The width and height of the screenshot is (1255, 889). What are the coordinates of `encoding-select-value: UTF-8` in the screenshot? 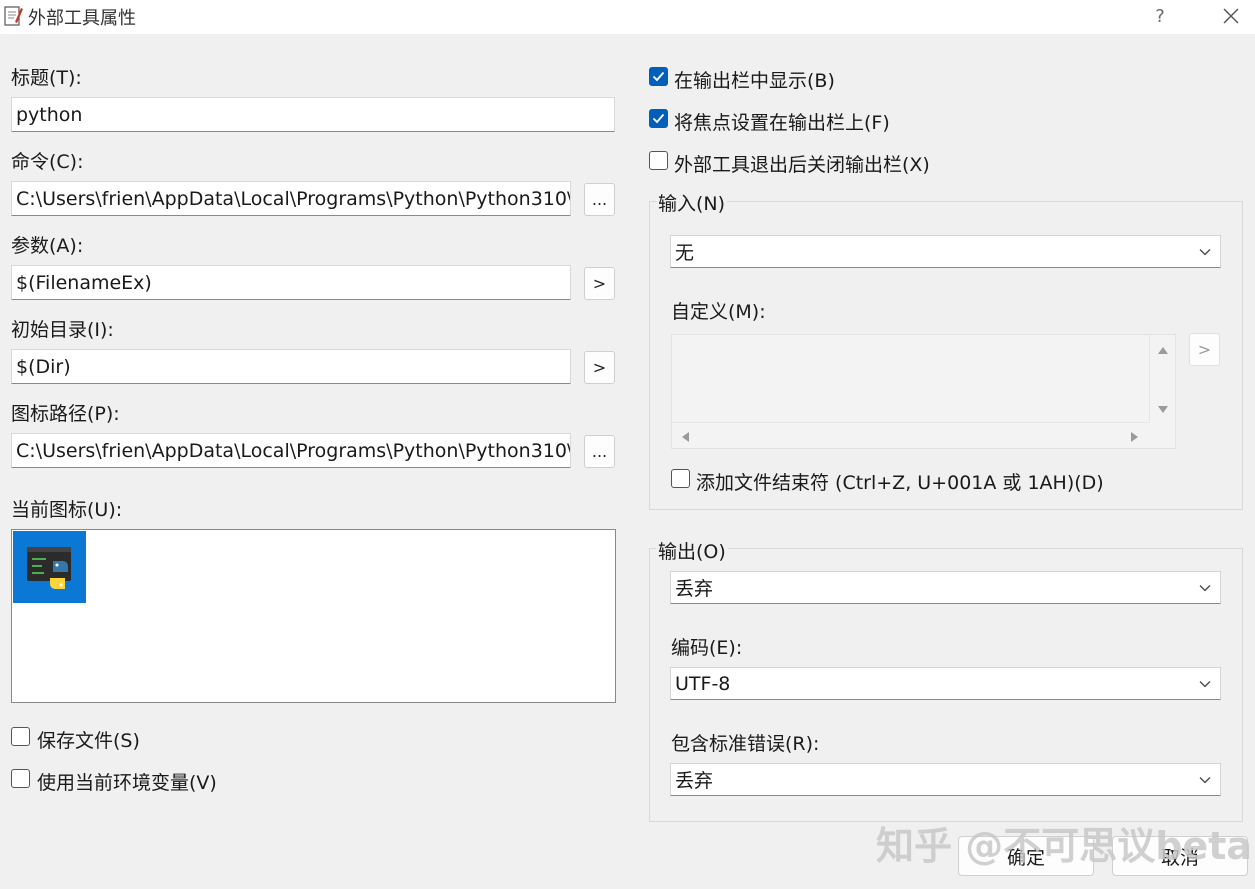 It's located at (703, 683).